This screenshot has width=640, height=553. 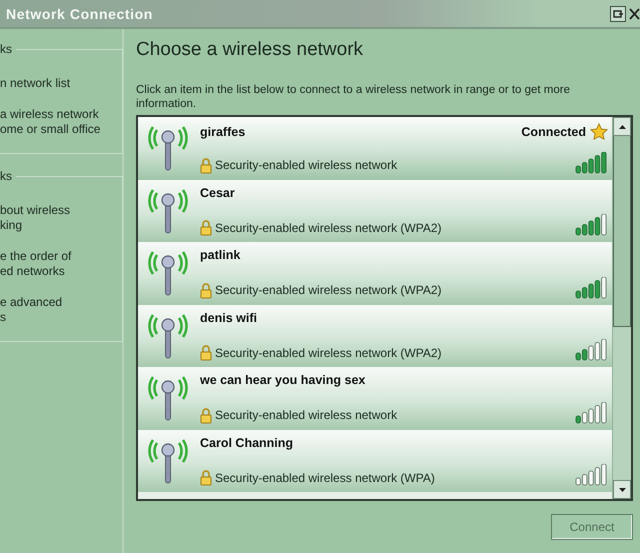 I want to click on task-link: e advanced s, so click(x=59, y=310).